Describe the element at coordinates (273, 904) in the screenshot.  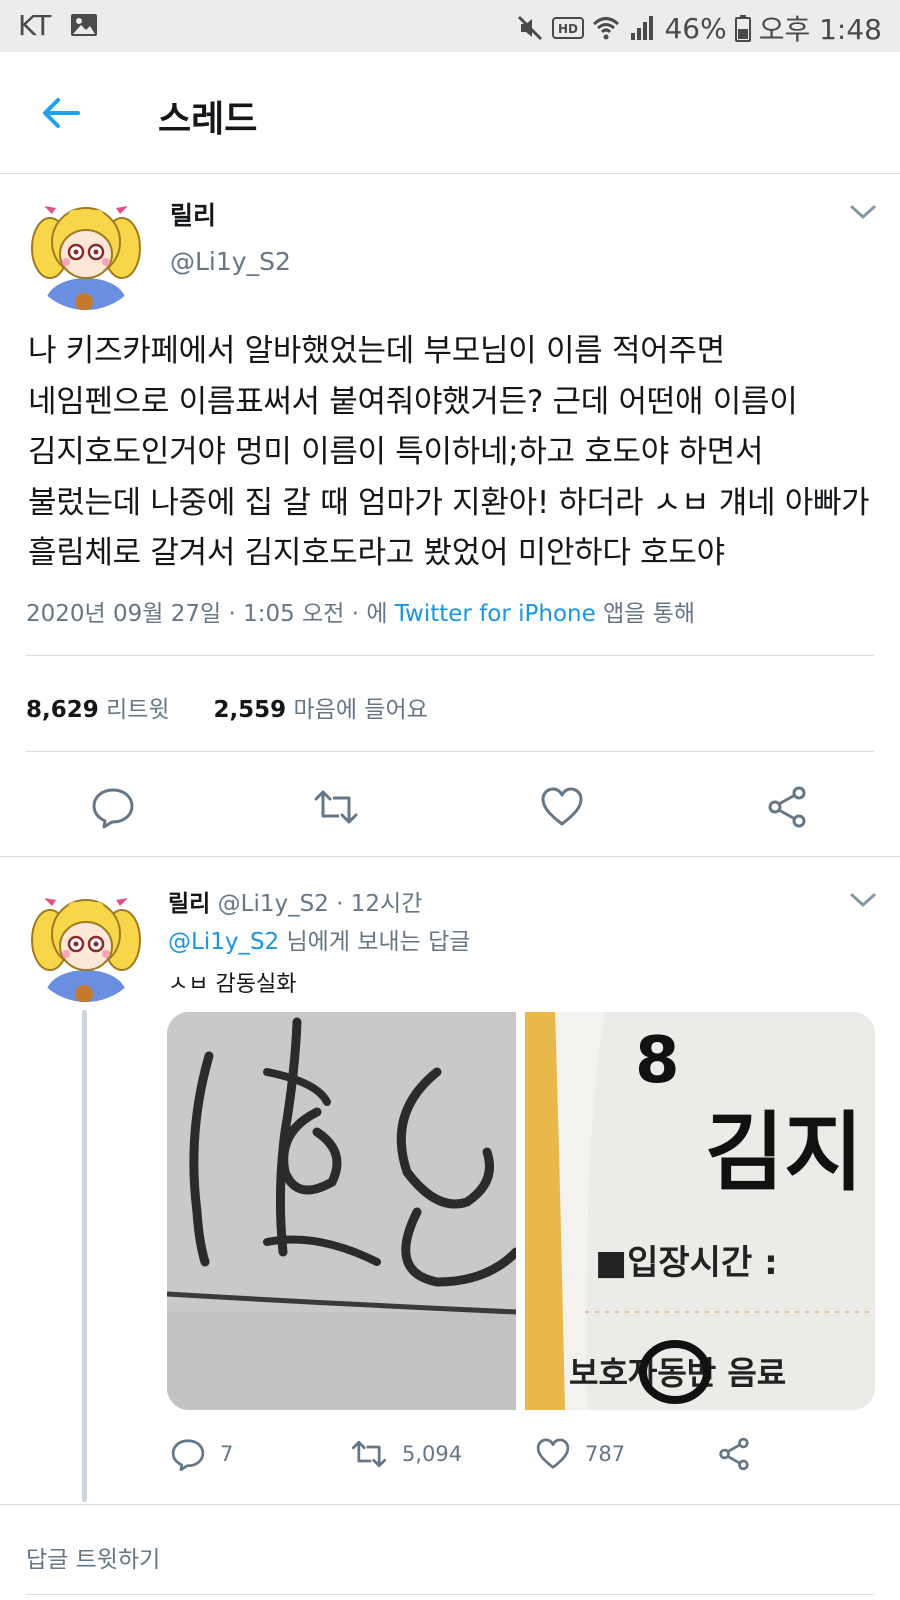
I see `reply-author-handle: @Li1y_S2` at that location.